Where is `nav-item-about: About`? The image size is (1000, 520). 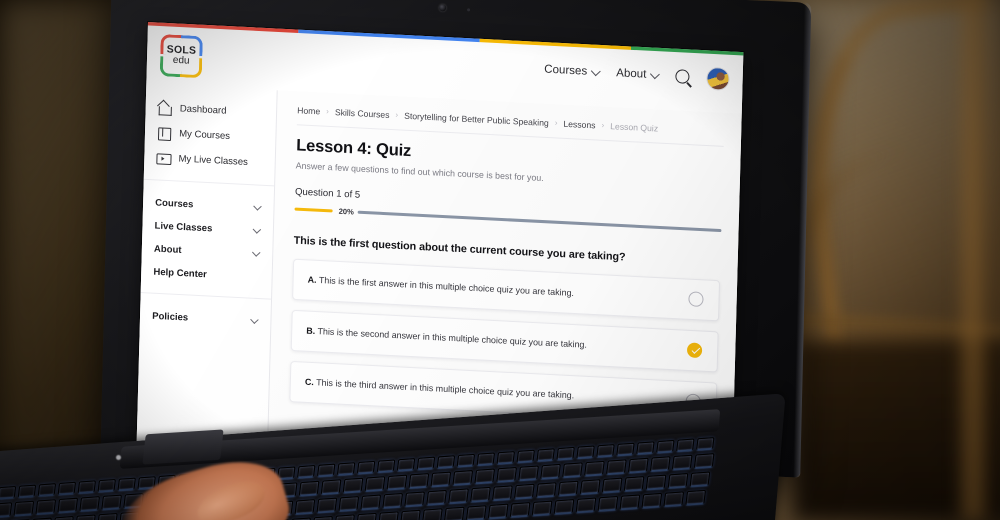 nav-item-about: About is located at coordinates (638, 74).